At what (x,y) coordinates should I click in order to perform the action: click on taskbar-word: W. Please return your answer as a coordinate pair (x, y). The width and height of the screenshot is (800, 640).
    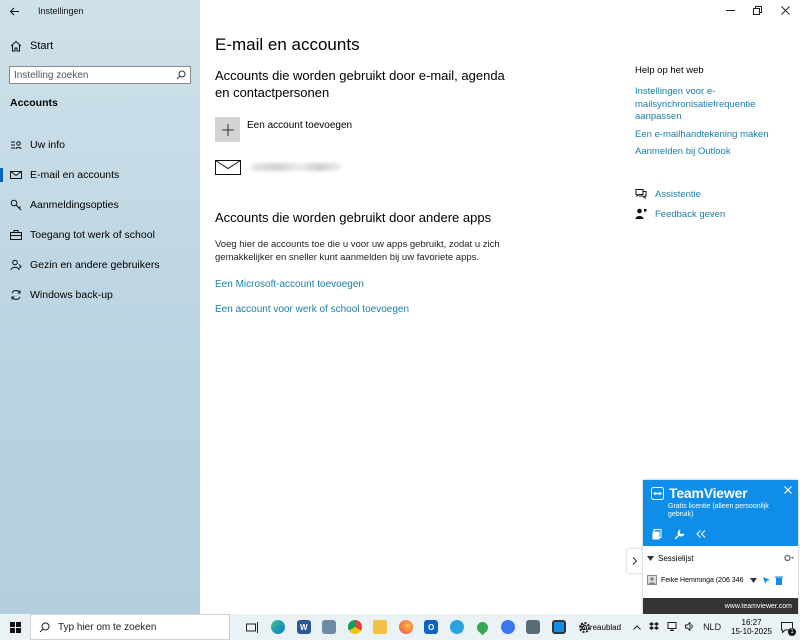
    Looking at the image, I should click on (304, 627).